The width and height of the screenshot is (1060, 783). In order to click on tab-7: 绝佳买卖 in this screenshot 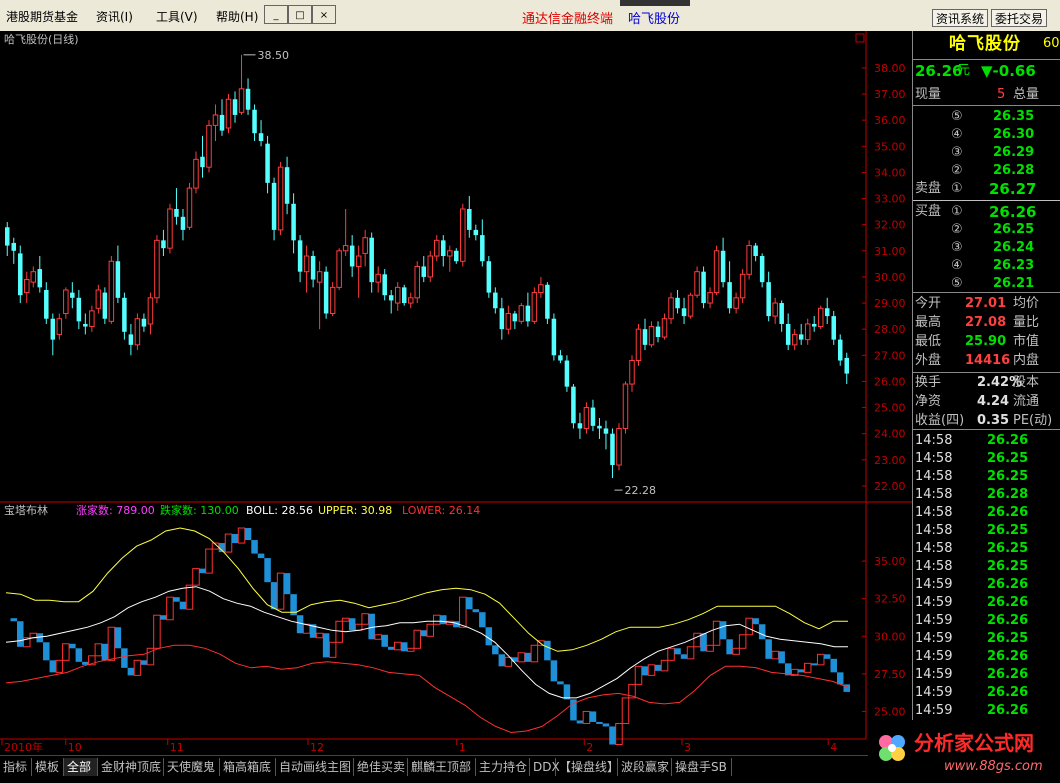, I will do `click(381, 767)`.